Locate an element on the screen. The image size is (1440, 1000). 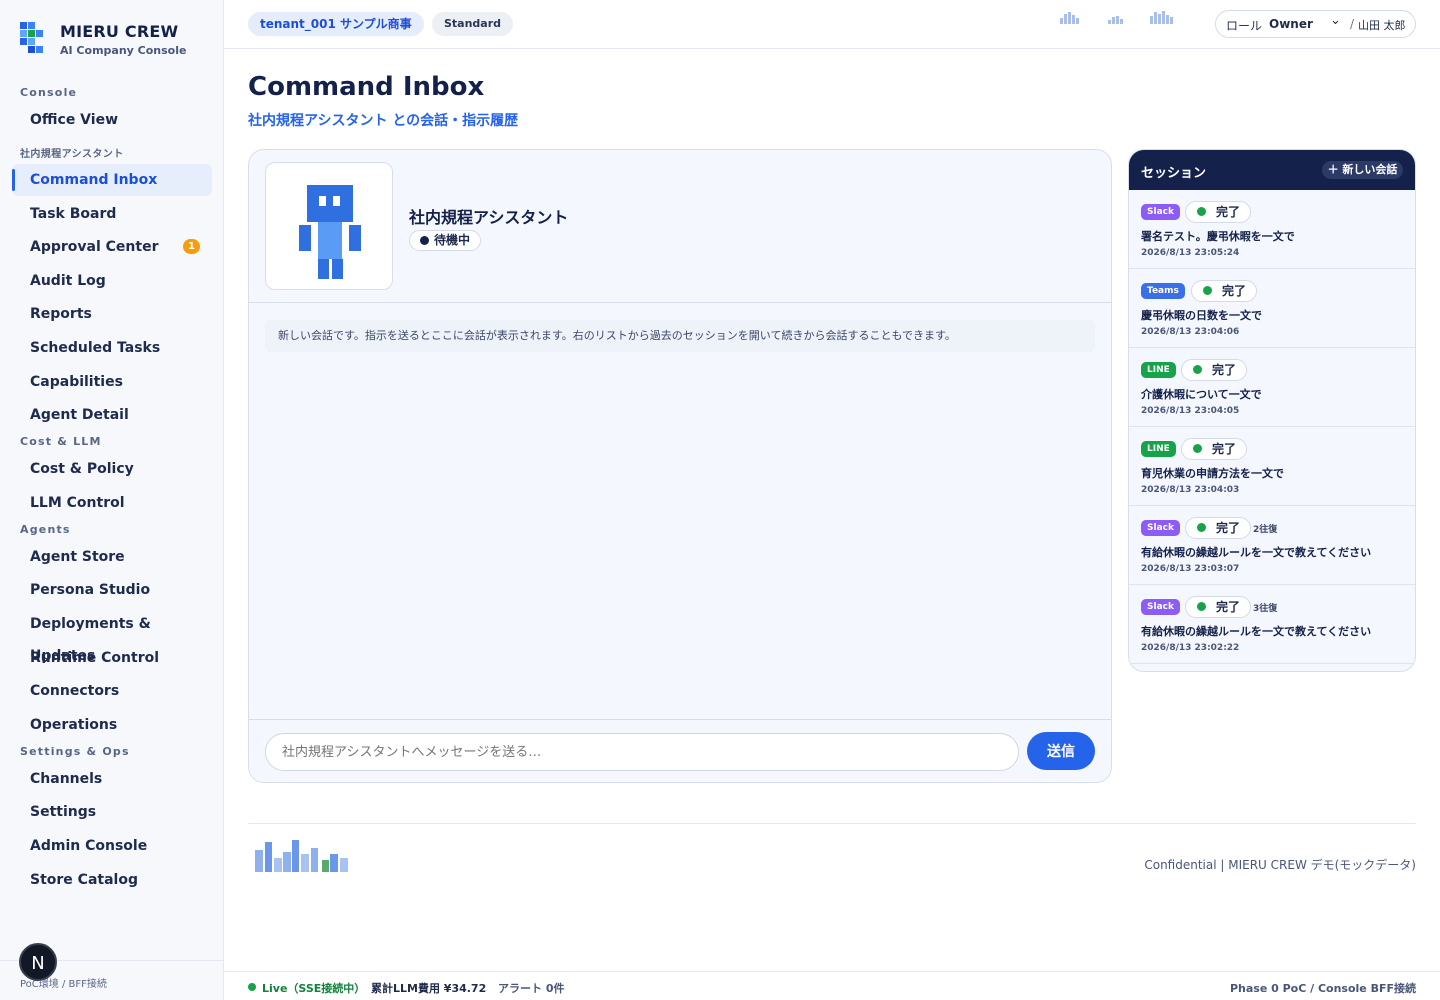
brand-subtitle: AI Company Console is located at coordinates (123, 50).